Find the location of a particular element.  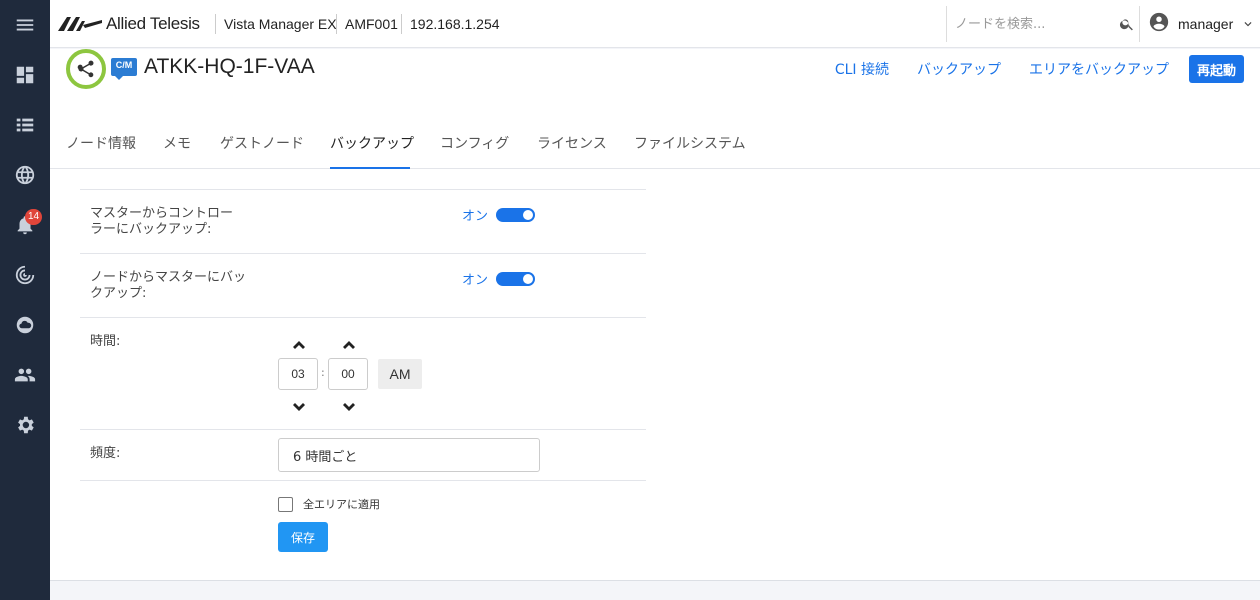

cloud-icon is located at coordinates (25, 325).